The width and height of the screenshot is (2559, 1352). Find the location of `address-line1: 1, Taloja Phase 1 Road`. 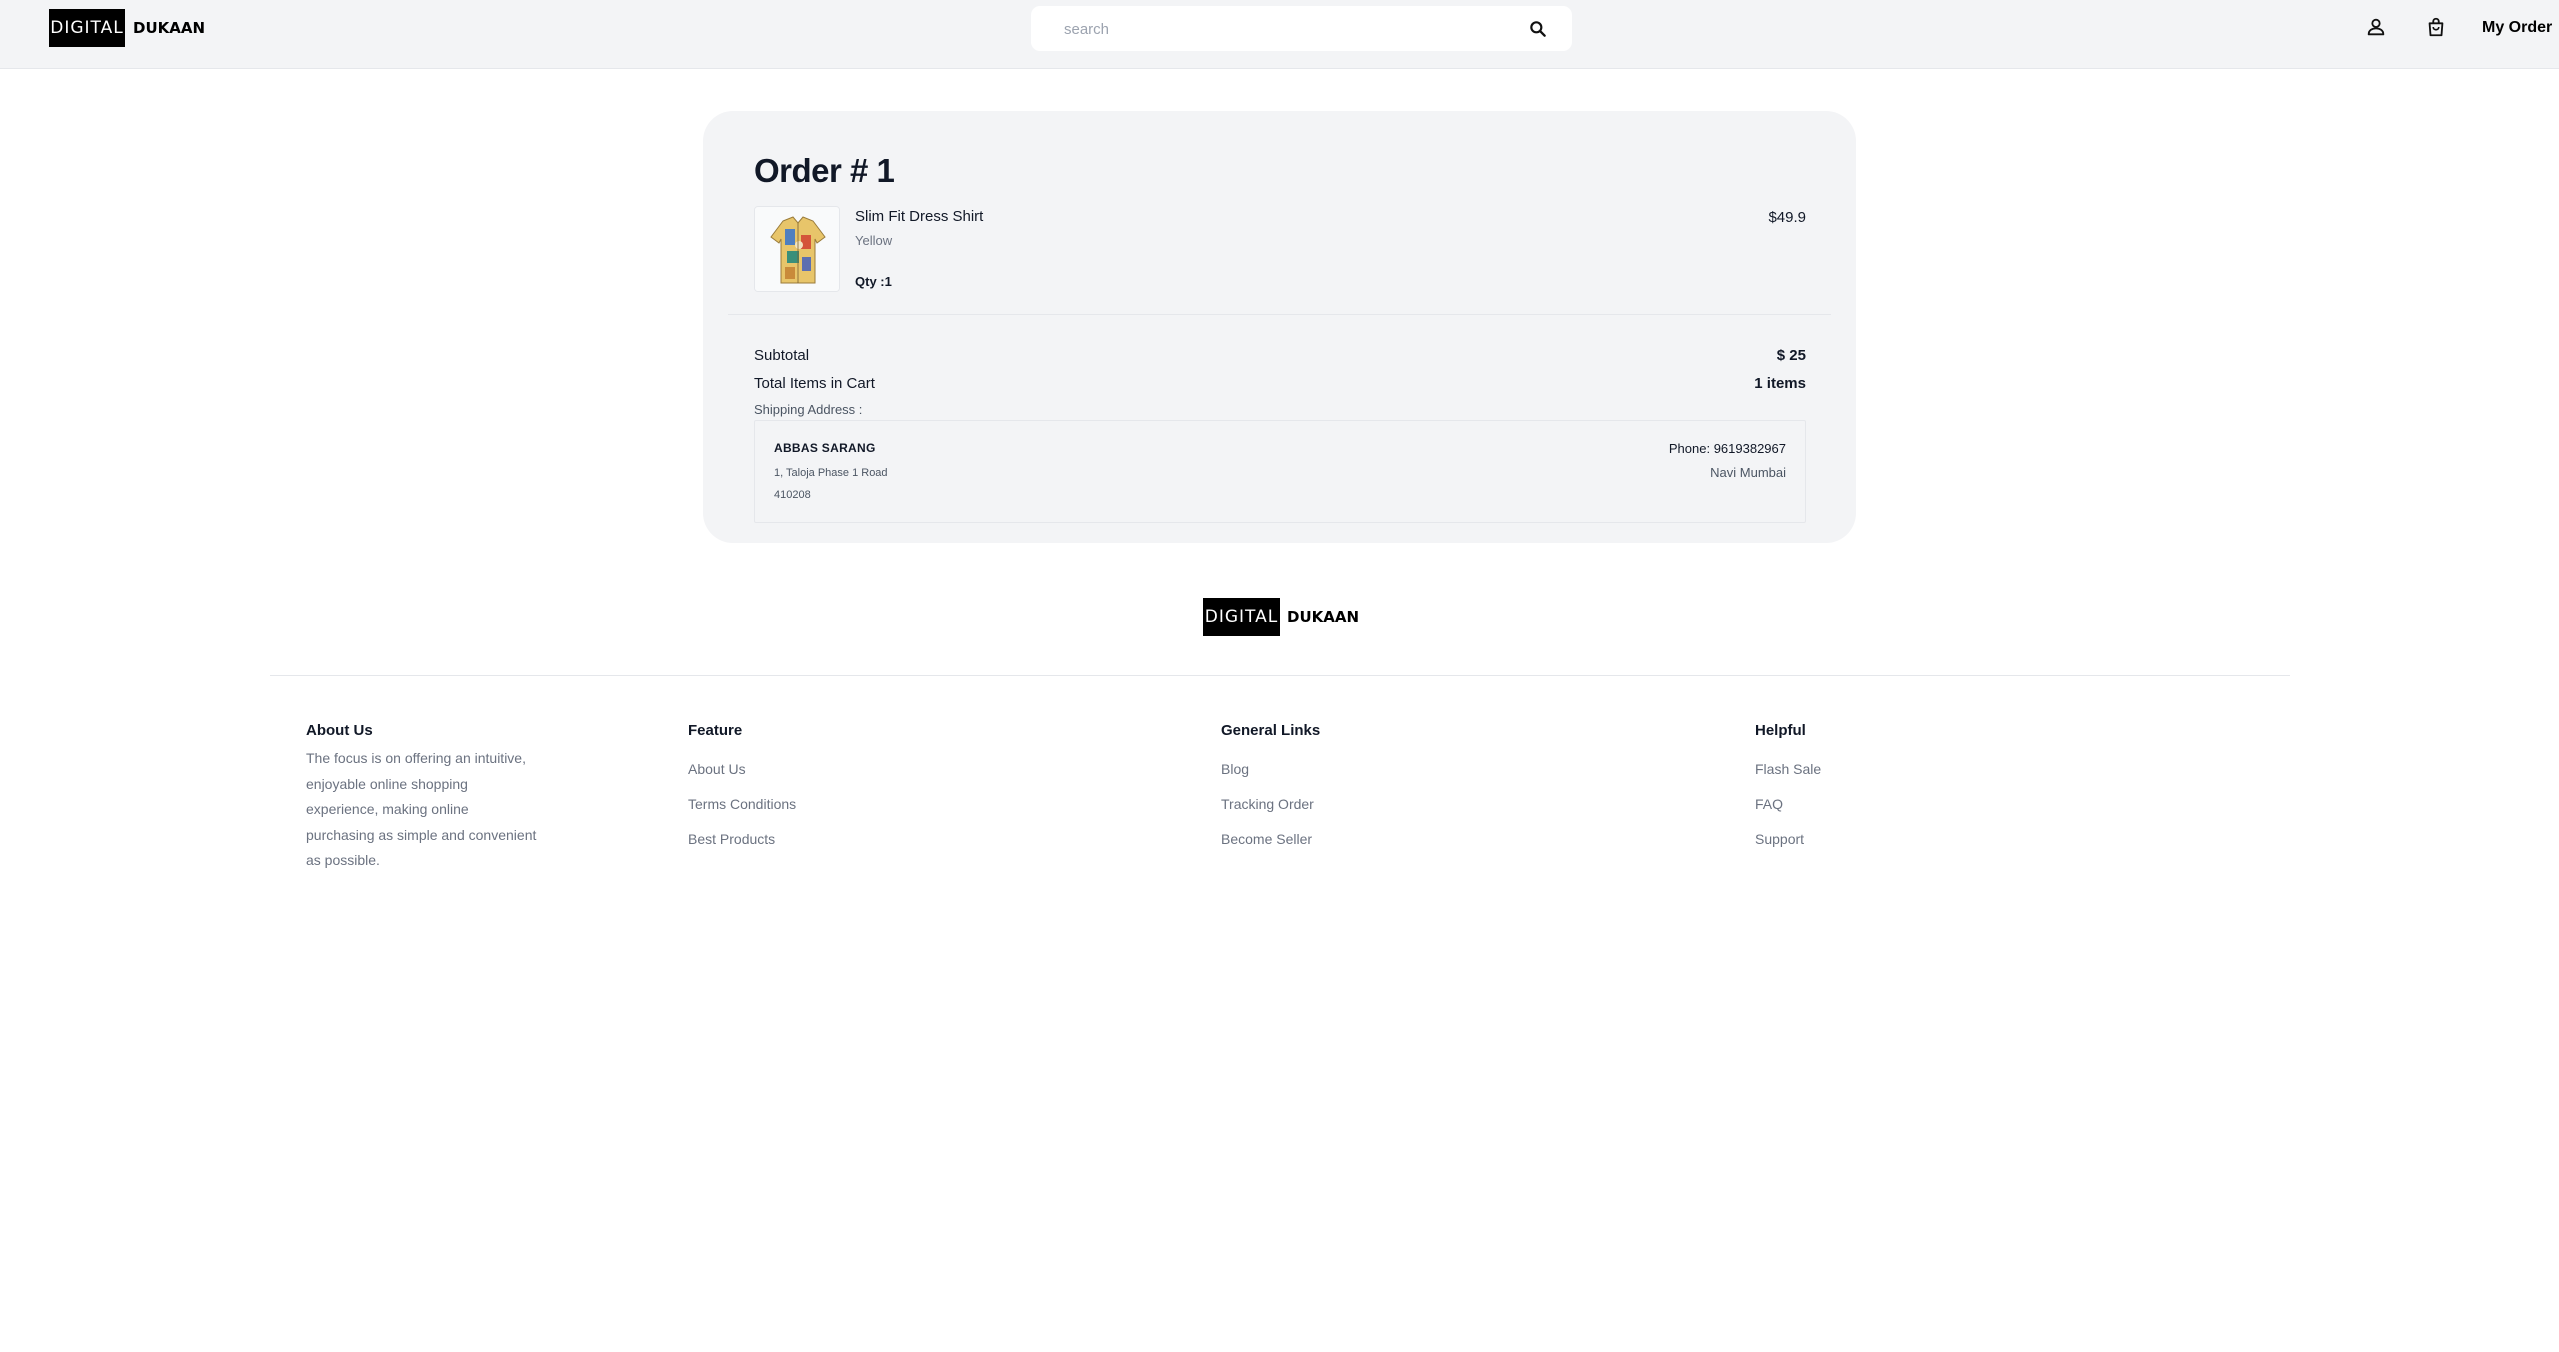

address-line1: 1, Taloja Phase 1 Road is located at coordinates (831, 473).